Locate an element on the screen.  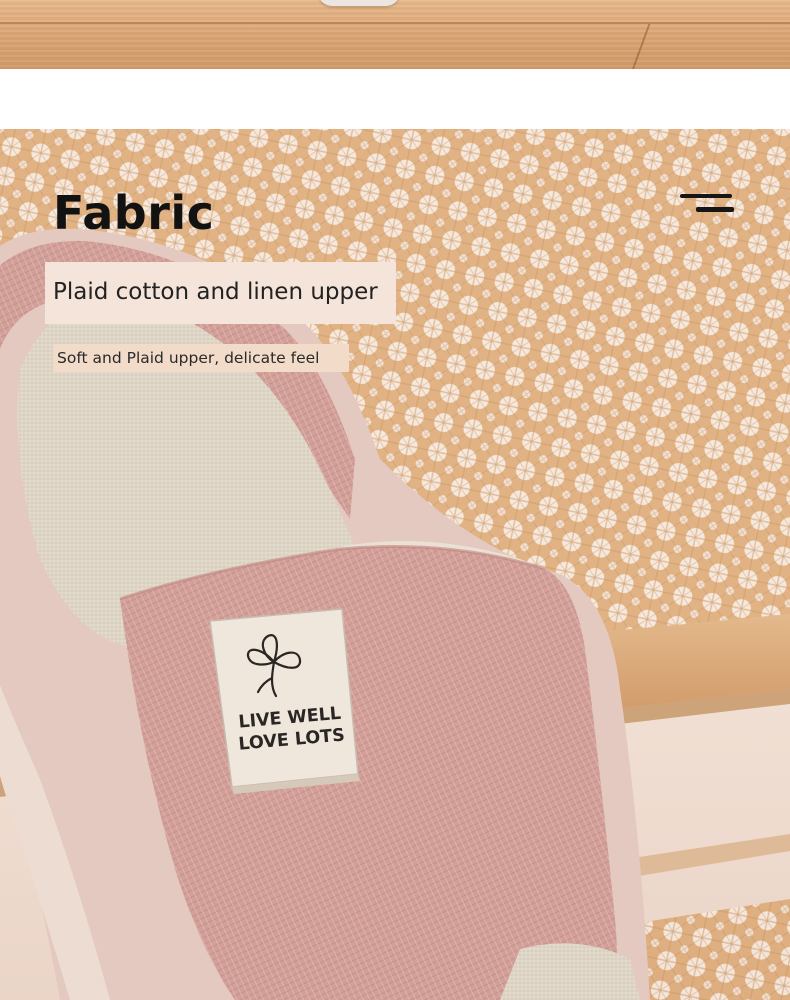
section-title: Fabric is located at coordinates (134, 213).